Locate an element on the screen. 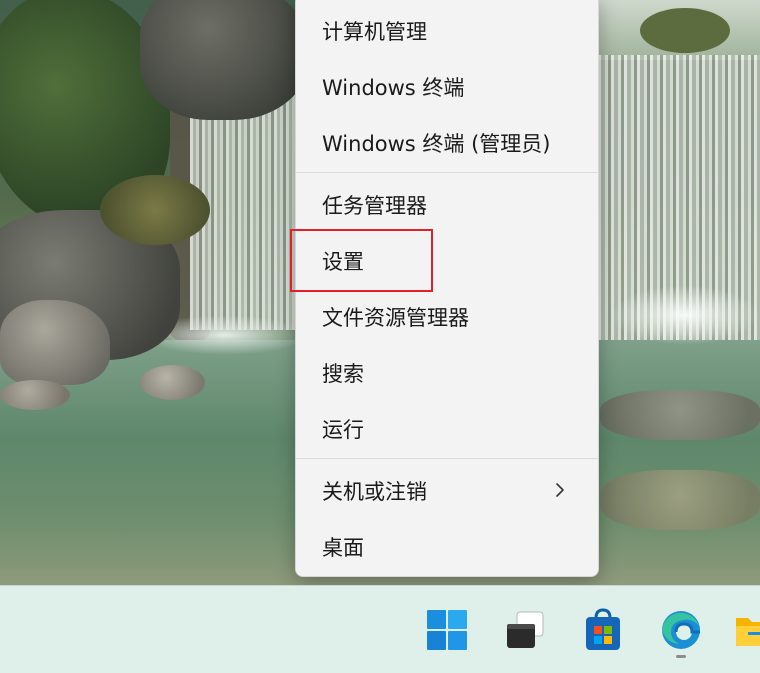  menu-item-label: 文件资源管理器 is located at coordinates (395, 318).